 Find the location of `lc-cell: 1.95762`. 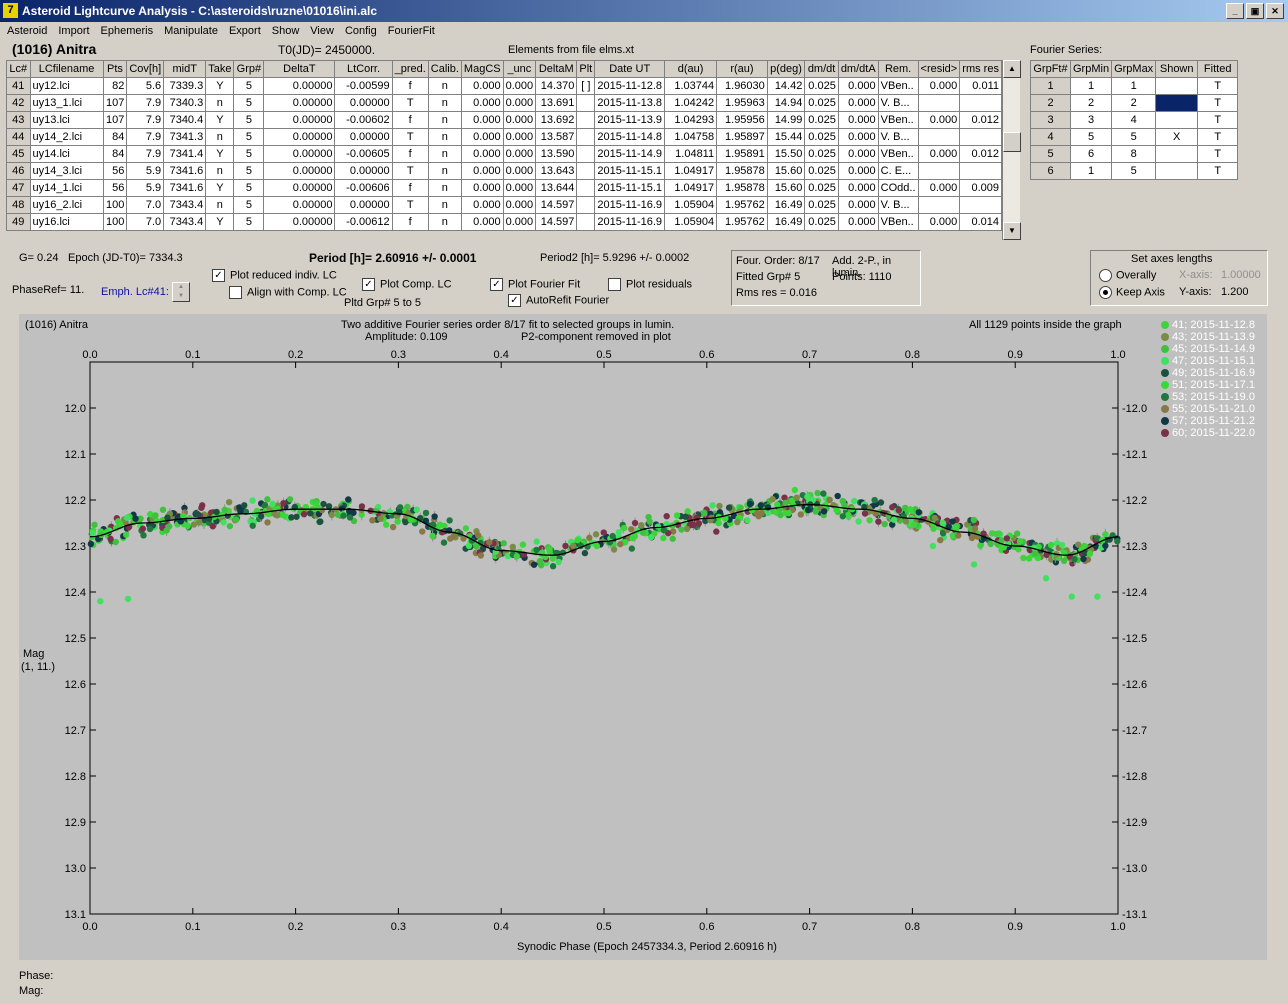

lc-cell: 1.95762 is located at coordinates (742, 222).